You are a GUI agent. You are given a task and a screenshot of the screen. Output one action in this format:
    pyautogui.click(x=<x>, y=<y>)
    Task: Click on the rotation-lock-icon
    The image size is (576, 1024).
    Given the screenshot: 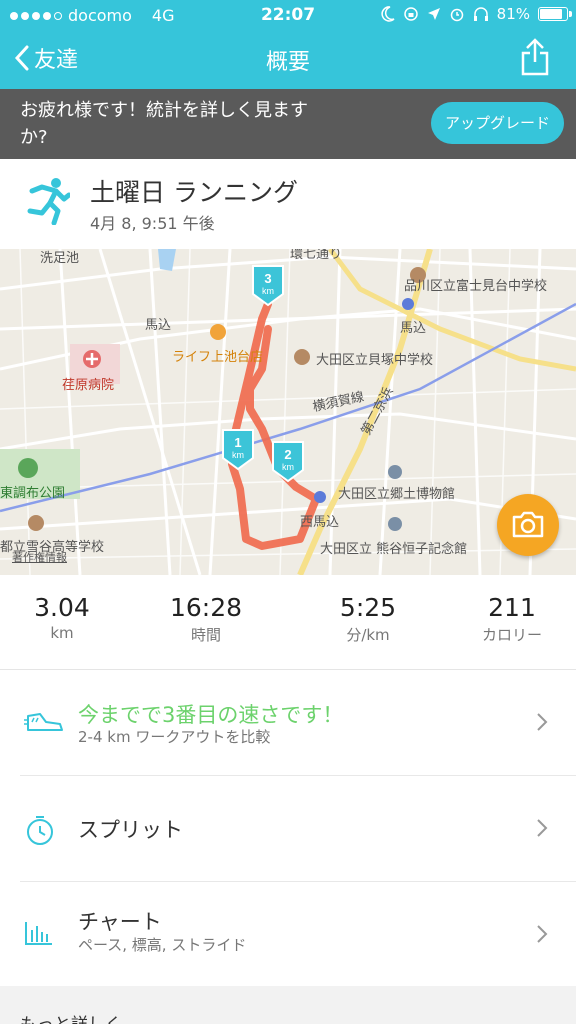 What is the action you would take?
    pyautogui.click(x=410, y=14)
    